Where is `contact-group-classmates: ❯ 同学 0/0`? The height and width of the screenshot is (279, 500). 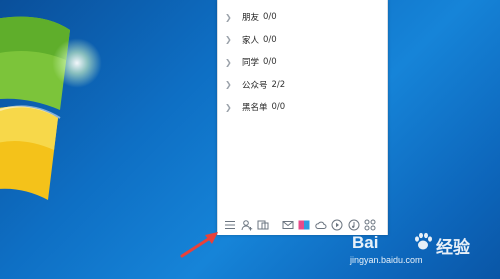 contact-group-classmates: ❯ 同学 0/0 is located at coordinates (302, 62).